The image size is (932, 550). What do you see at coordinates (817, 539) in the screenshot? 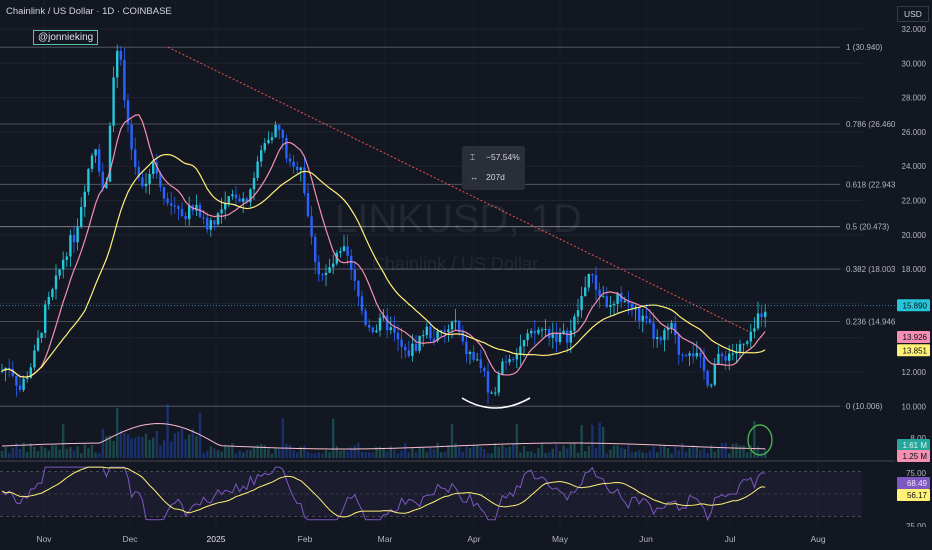
I see `x-tick-label: Aug` at bounding box center [817, 539].